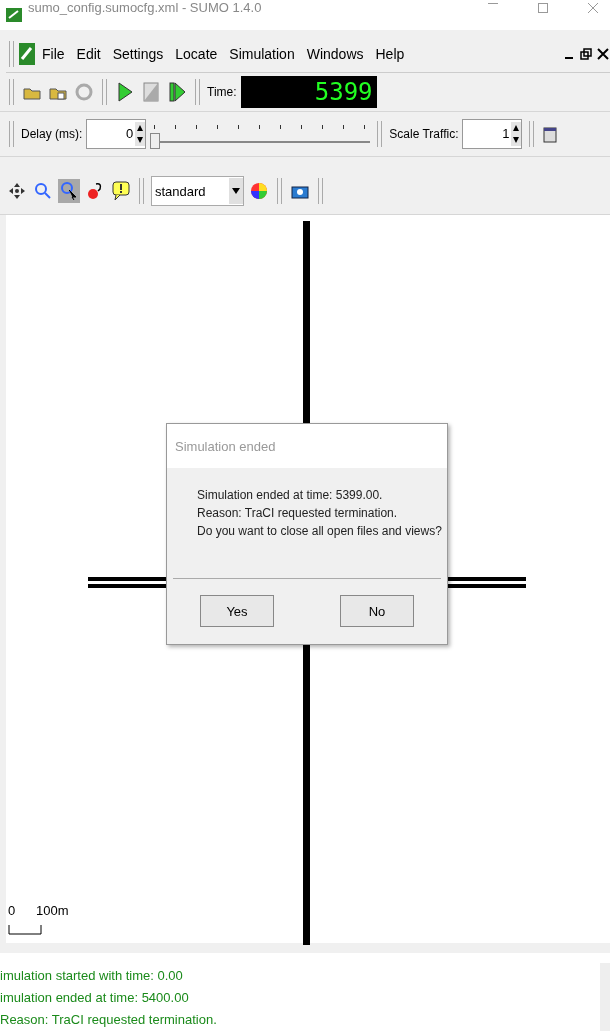 The width and height of the screenshot is (610, 1031). What do you see at coordinates (52, 133) in the screenshot?
I see `delay-label: Delay (ms):` at bounding box center [52, 133].